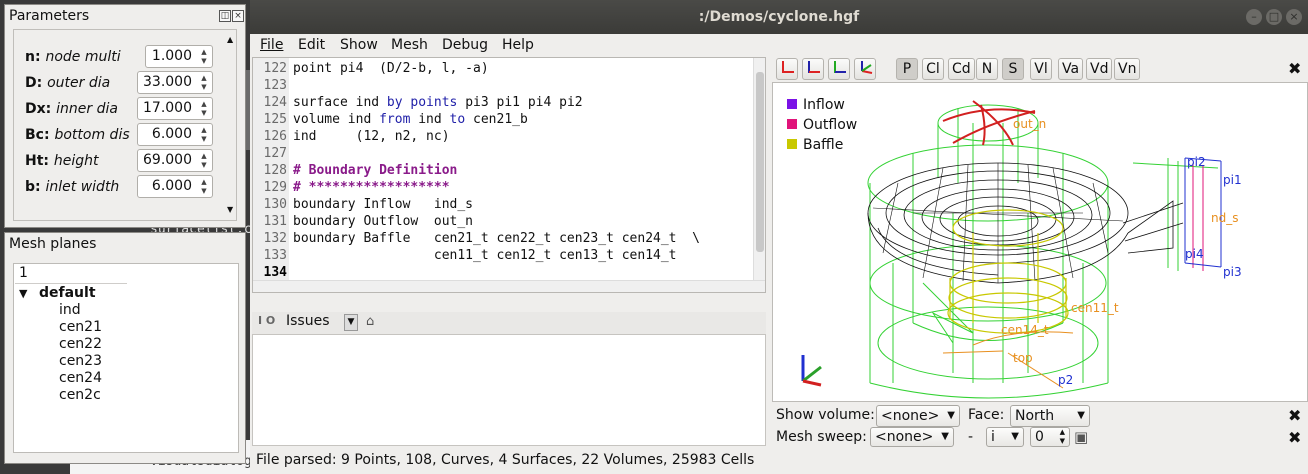  I want to click on editor-horizontal-scrollbar, so click(509, 286).